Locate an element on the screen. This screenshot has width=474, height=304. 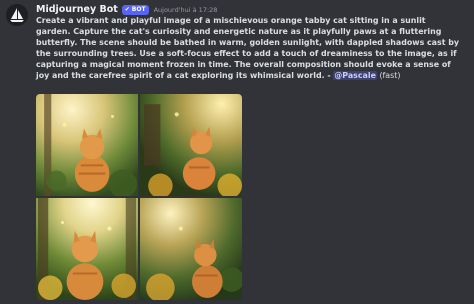
sailboat-icon is located at coordinates (17, 15).